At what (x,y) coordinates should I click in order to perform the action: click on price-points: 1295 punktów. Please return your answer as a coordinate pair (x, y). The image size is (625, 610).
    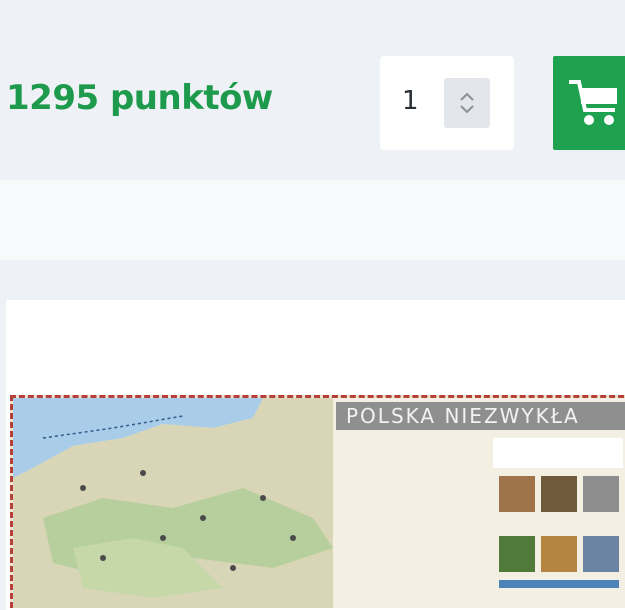
    Looking at the image, I should click on (139, 98).